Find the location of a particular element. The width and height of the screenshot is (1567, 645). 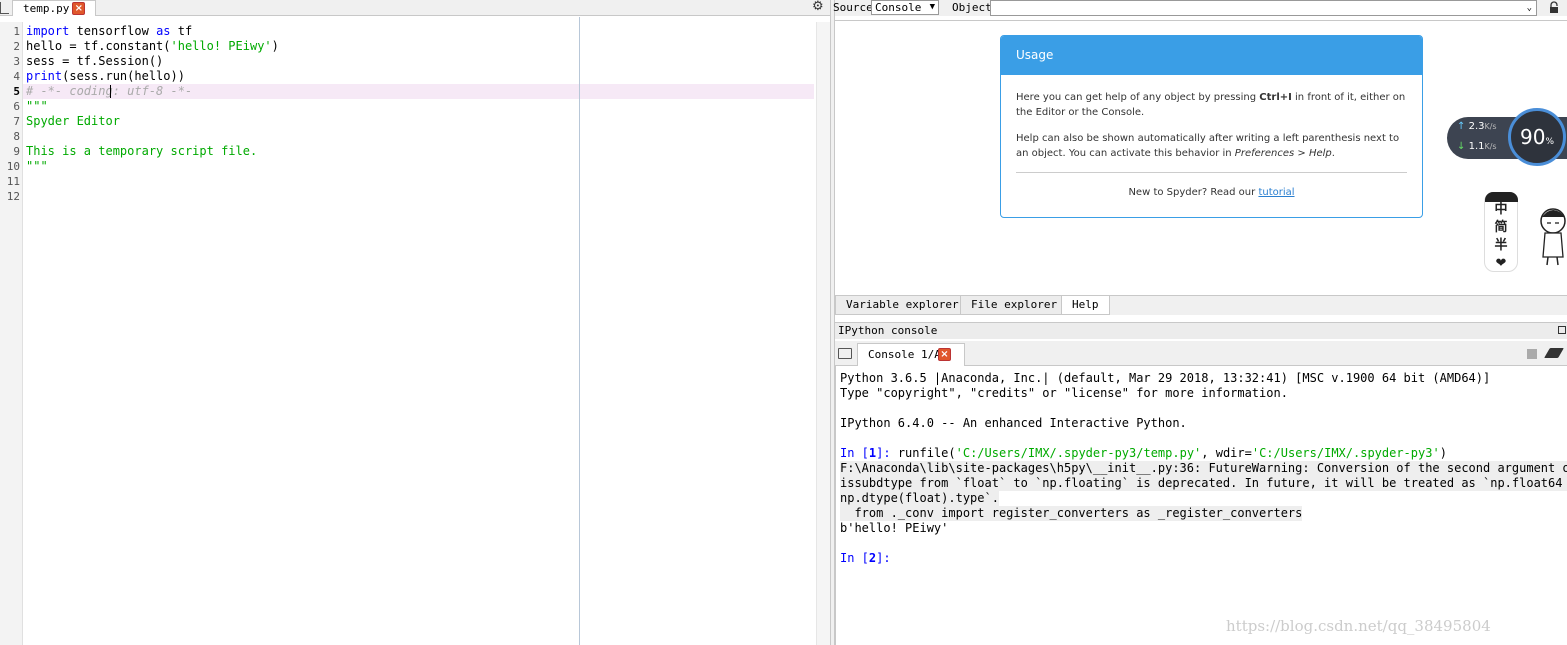

code-line-4: print(sess.run(hello)) is located at coordinates (105, 76).